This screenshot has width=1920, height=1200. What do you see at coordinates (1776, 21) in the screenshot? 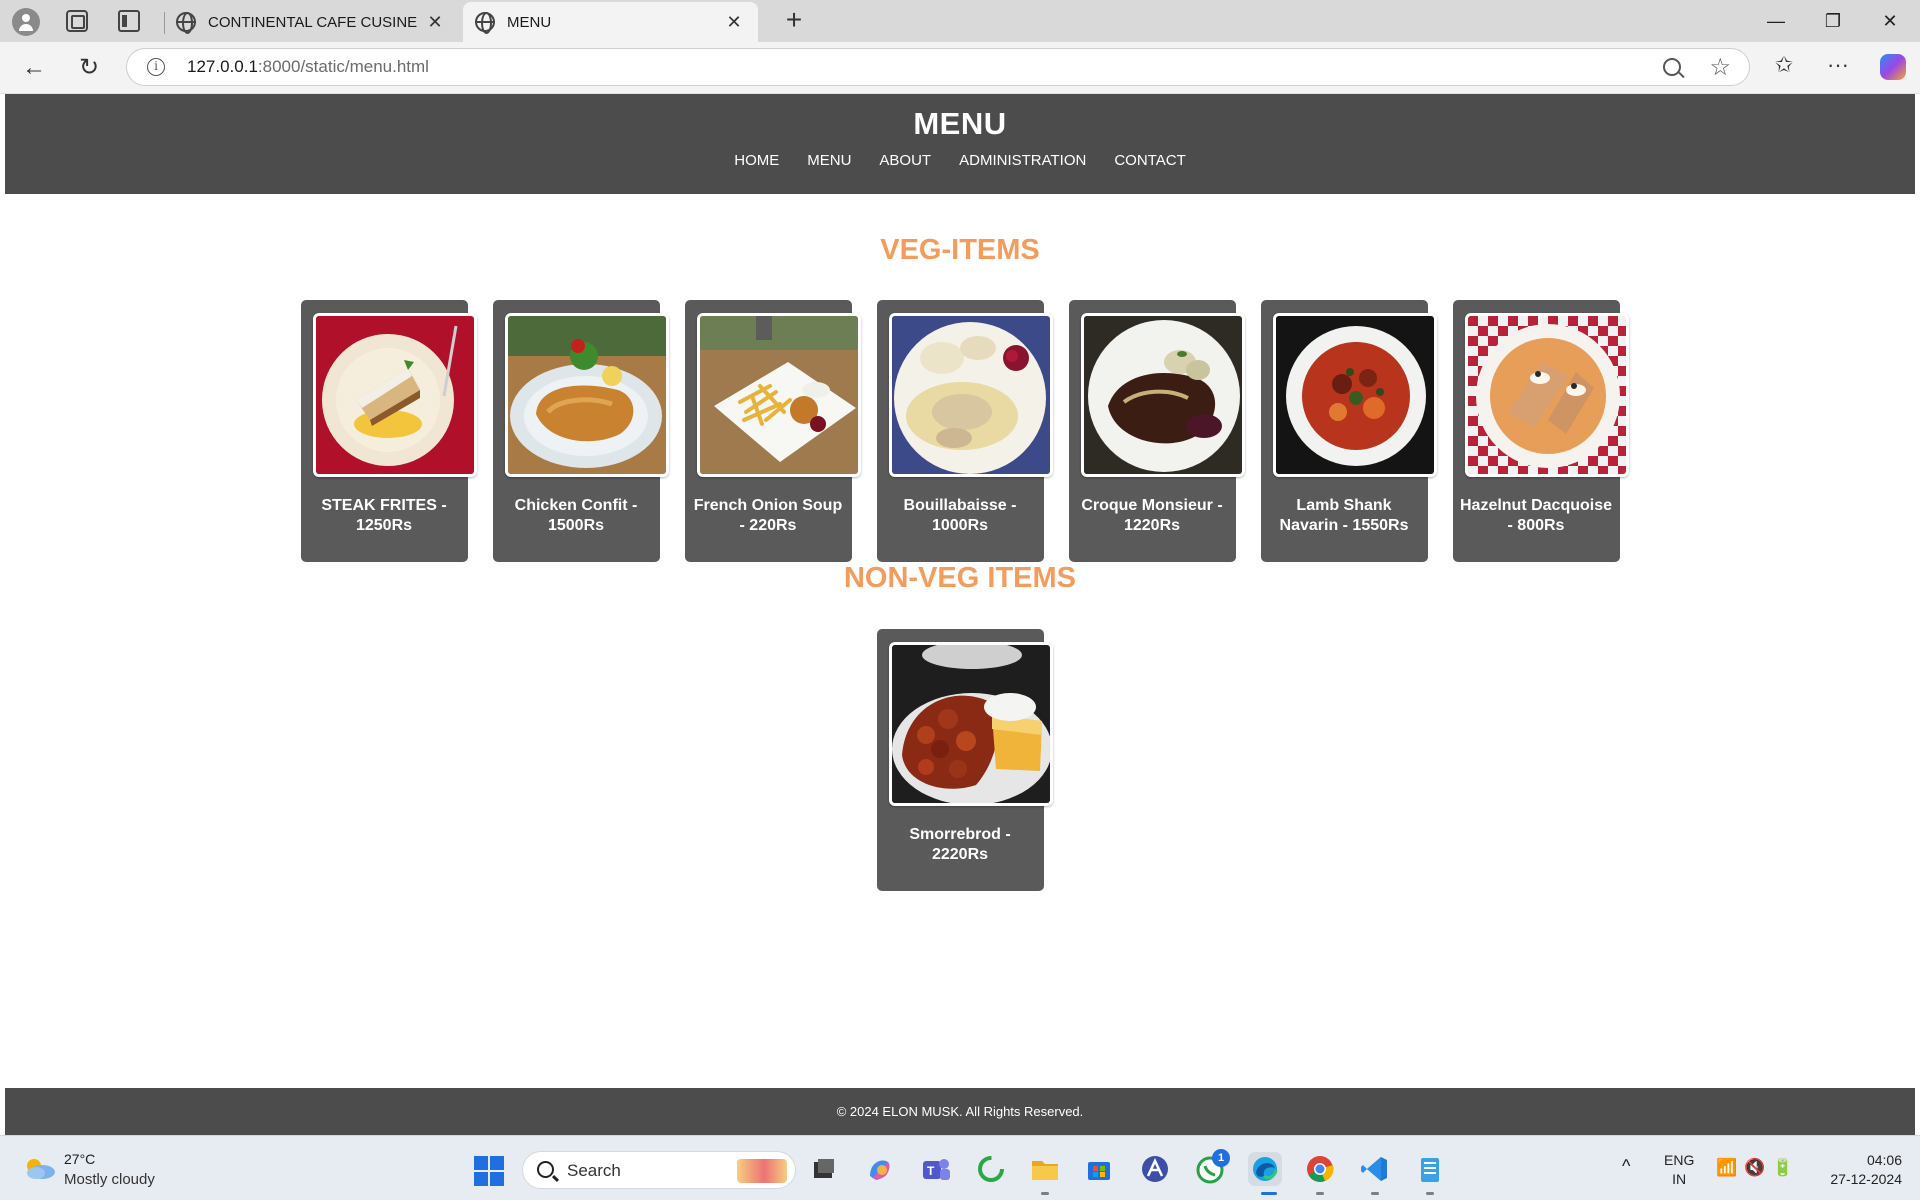
I see `minimize-button: —` at bounding box center [1776, 21].